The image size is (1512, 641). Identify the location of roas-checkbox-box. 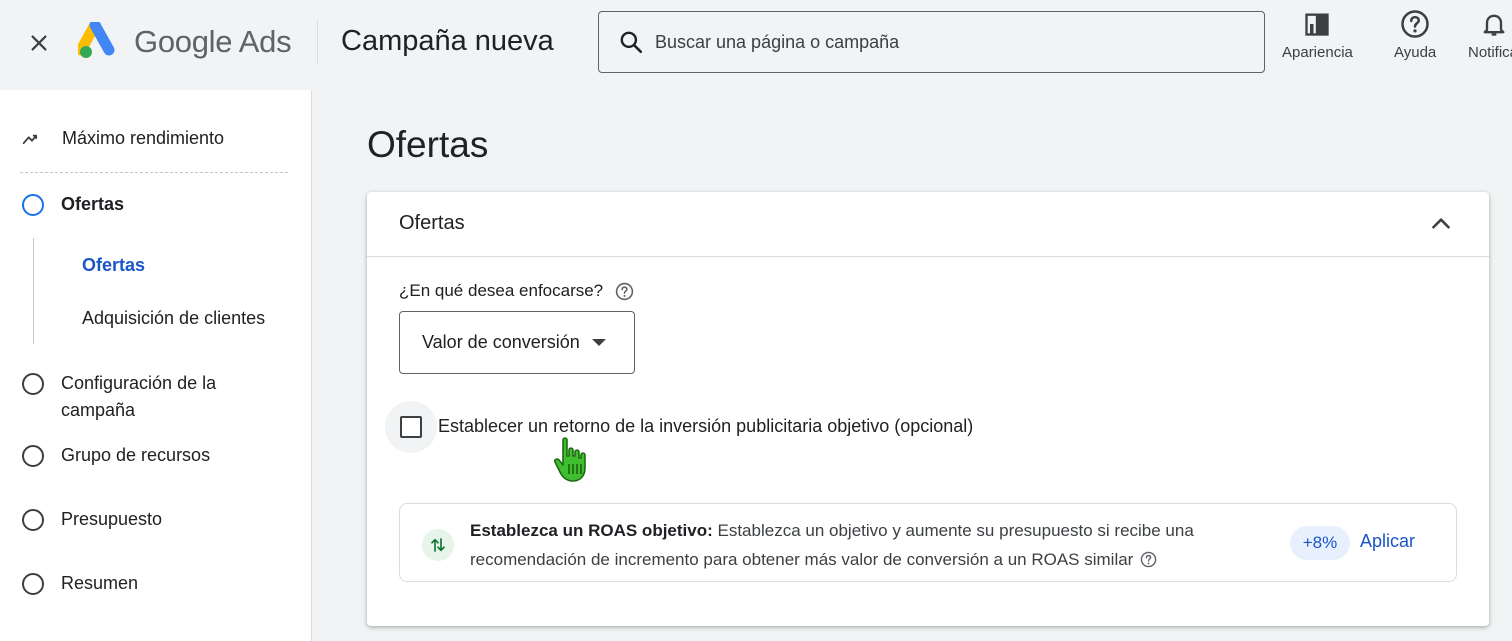
(411, 427).